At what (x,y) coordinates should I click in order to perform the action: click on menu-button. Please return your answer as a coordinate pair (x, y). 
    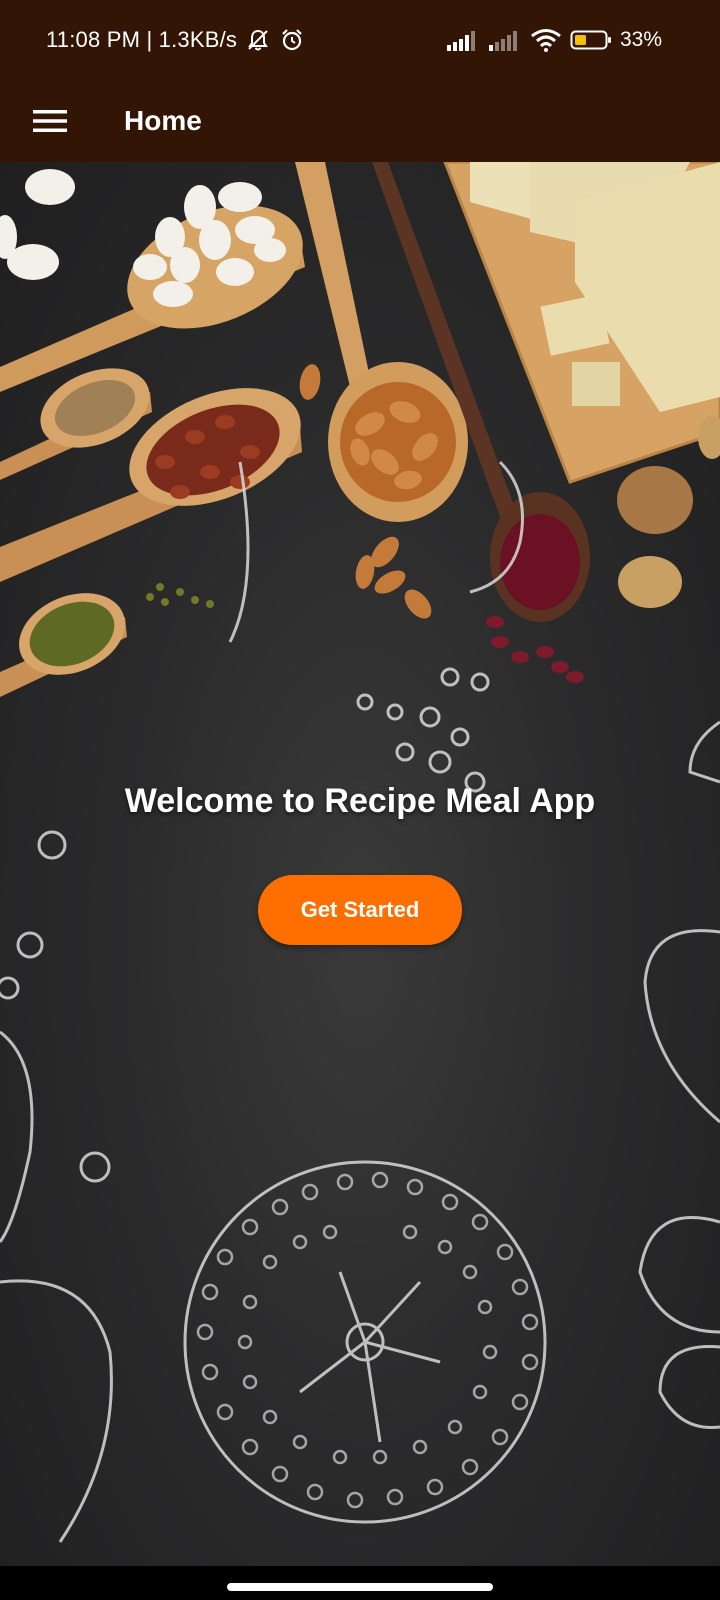
    Looking at the image, I should click on (50, 121).